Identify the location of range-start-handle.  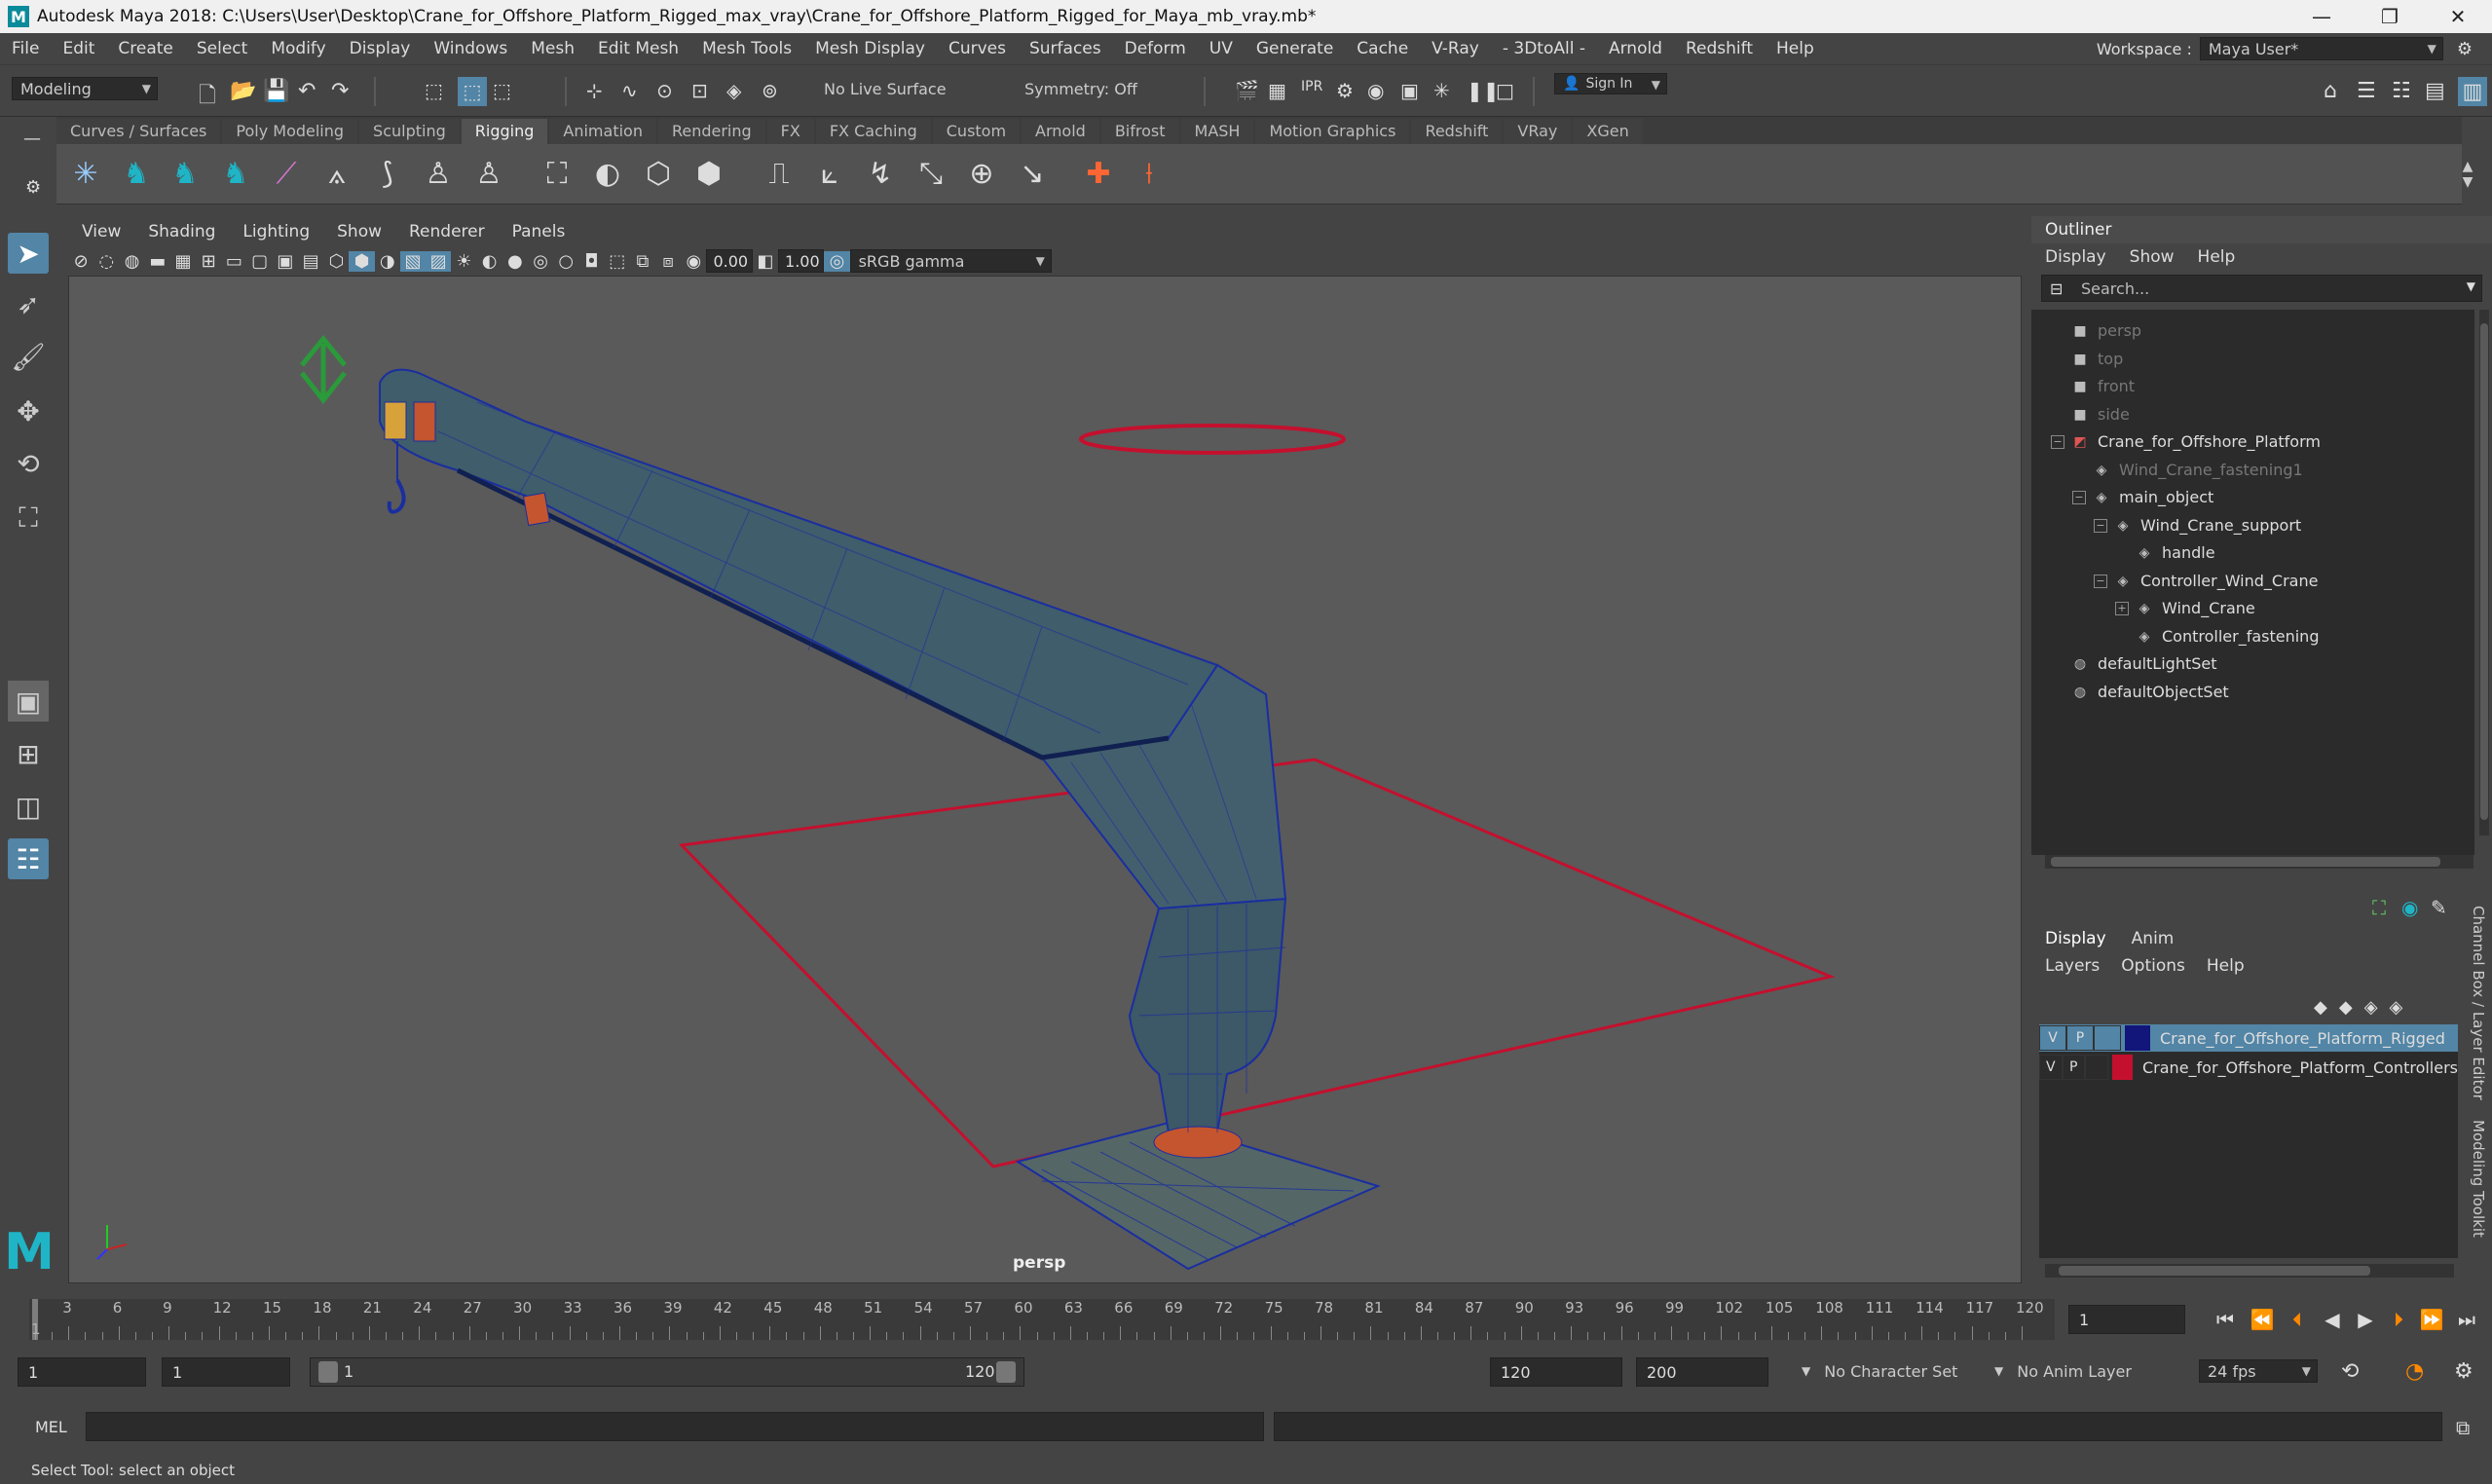
(328, 1372).